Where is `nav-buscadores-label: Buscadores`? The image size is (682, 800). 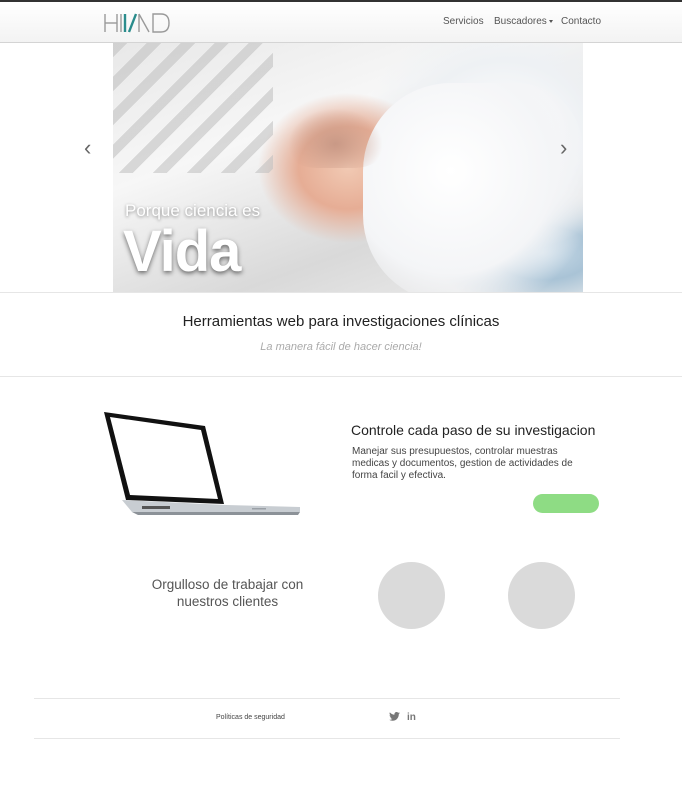
nav-buscadores-label: Buscadores is located at coordinates (520, 21).